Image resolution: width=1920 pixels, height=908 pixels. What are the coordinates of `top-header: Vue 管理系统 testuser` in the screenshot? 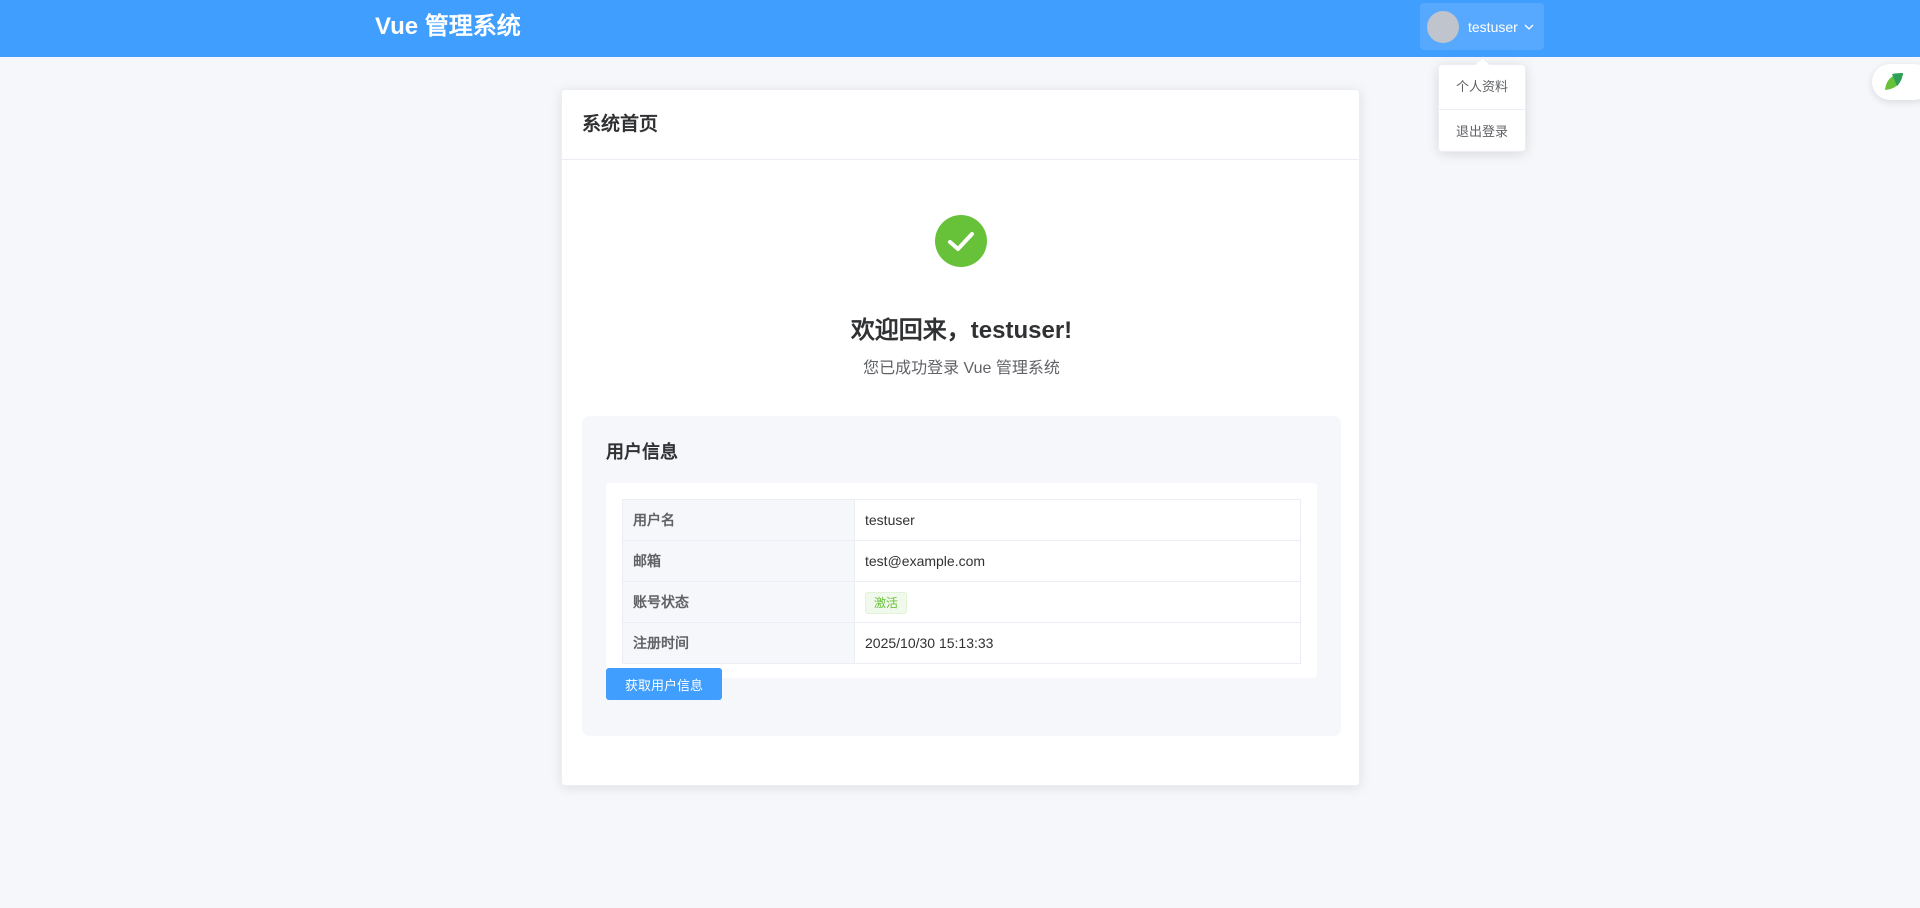 It's located at (960, 28).